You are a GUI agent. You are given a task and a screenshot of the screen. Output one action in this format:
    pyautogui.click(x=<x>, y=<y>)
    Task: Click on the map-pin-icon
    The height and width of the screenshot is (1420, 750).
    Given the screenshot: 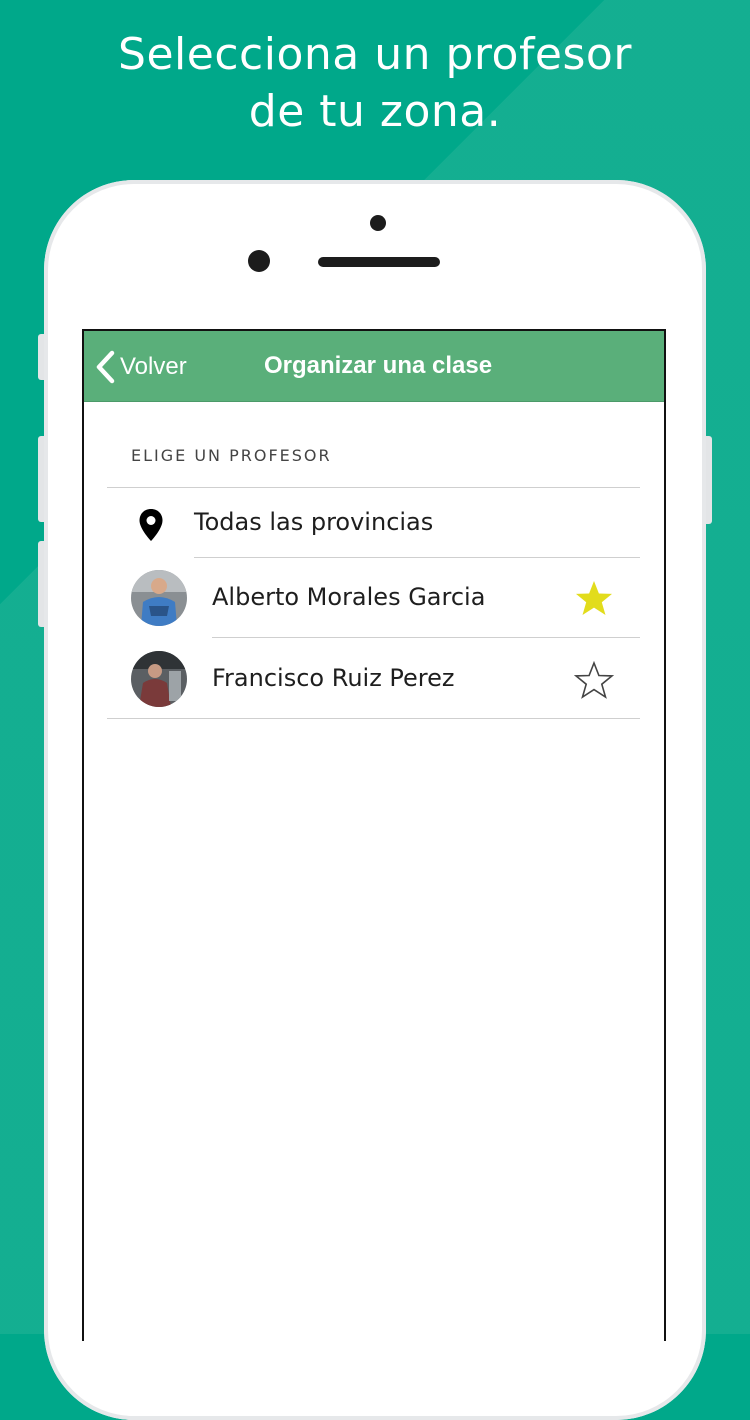 What is the action you would take?
    pyautogui.click(x=151, y=525)
    